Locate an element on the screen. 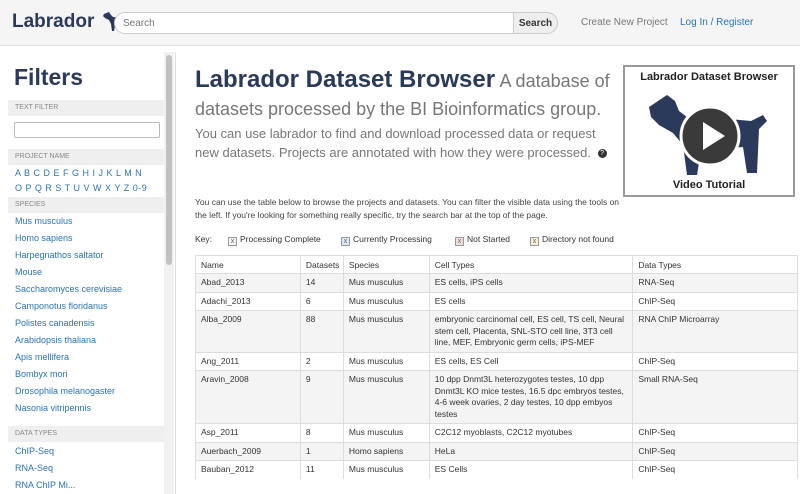 The height and width of the screenshot is (494, 800). text-filter-header: TEXT FILTER is located at coordinates (86, 108).